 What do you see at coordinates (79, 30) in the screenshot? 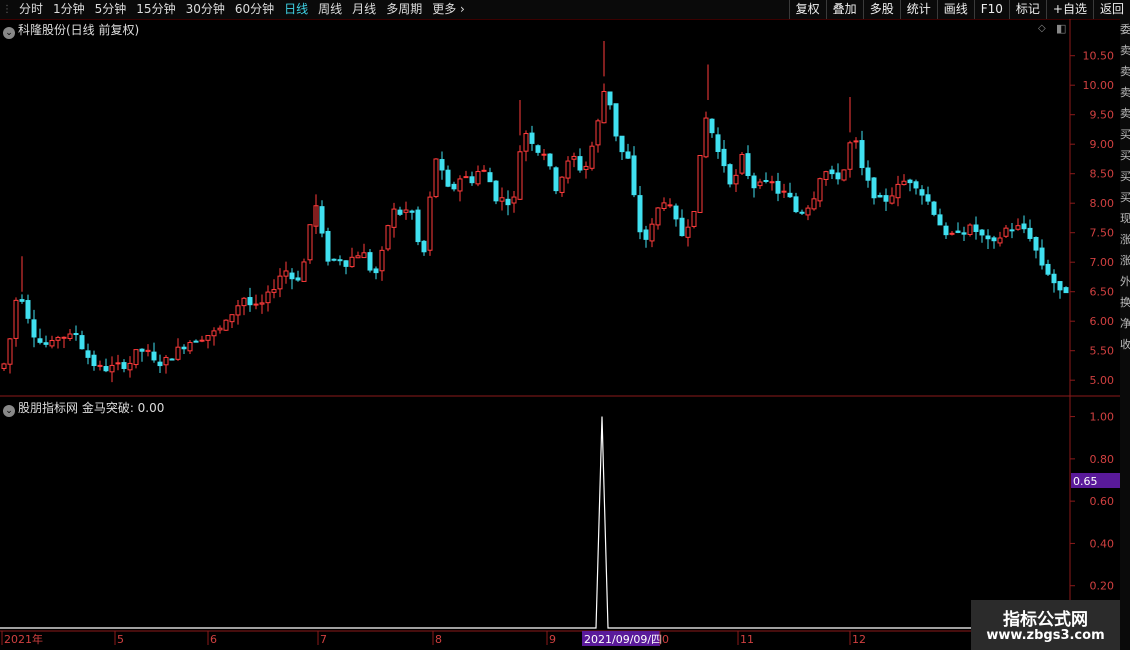
I see `main-panel-title-text: 科隆股份(日线 前复权)` at bounding box center [79, 30].